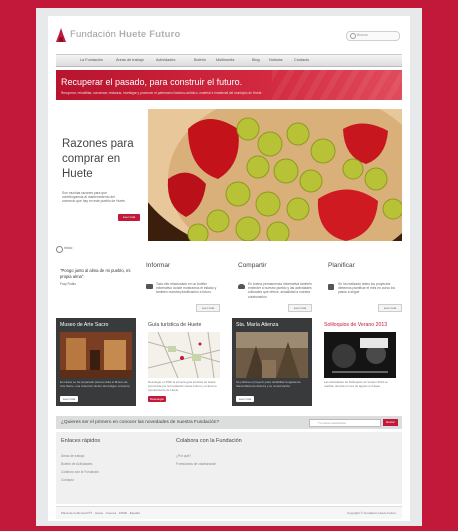 The height and width of the screenshot is (531, 458). What do you see at coordinates (360, 355) in the screenshot?
I see `jazz-poster-image` at bounding box center [360, 355].